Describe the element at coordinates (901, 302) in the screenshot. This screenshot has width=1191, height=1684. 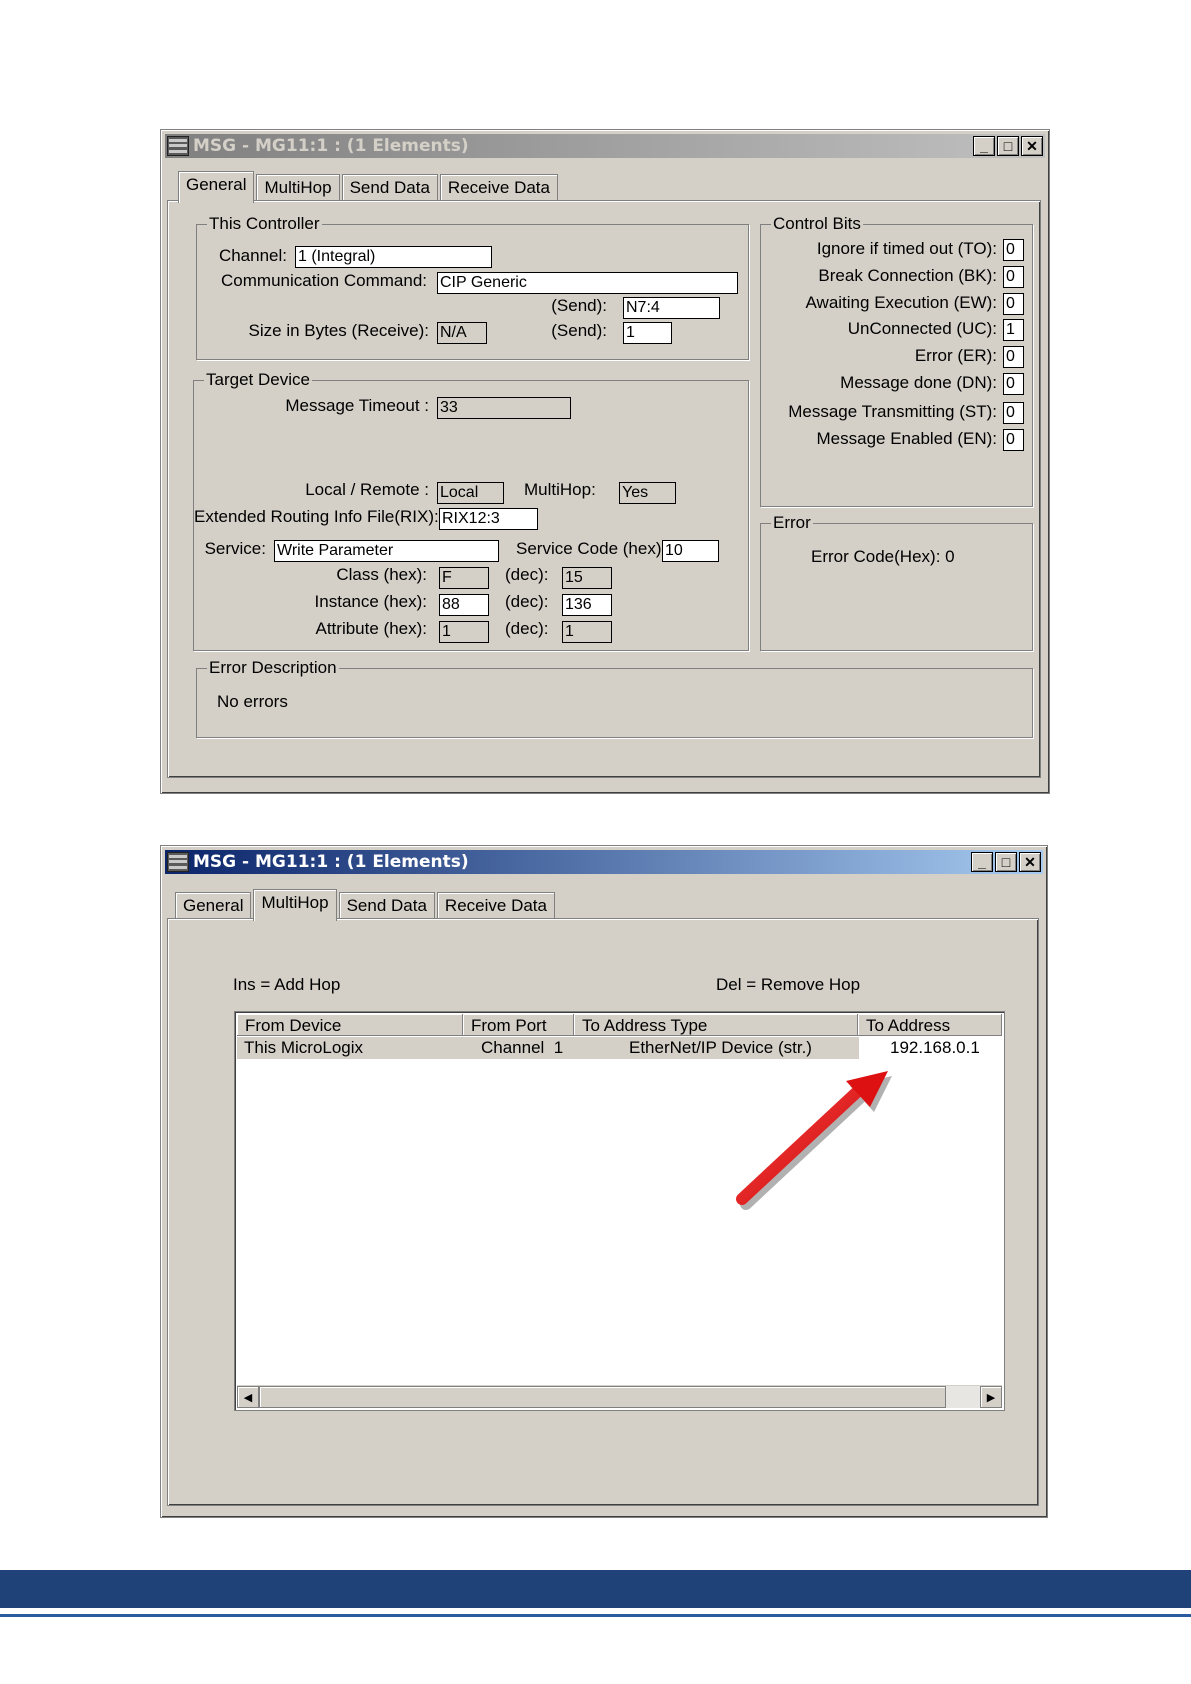
I see `control-bit-label: Awaiting Execution (EW):` at that location.